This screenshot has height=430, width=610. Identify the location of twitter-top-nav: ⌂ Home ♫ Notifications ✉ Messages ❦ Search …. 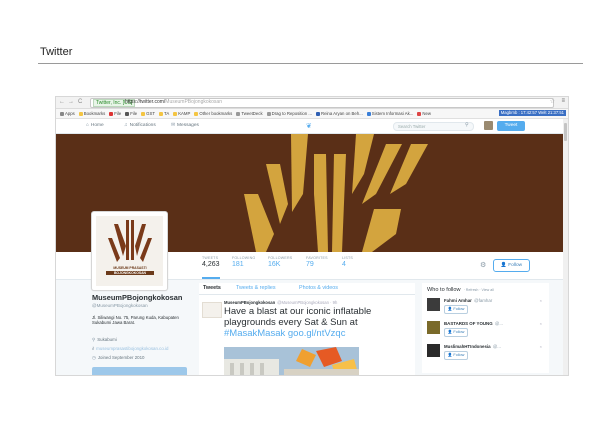
(312, 126).